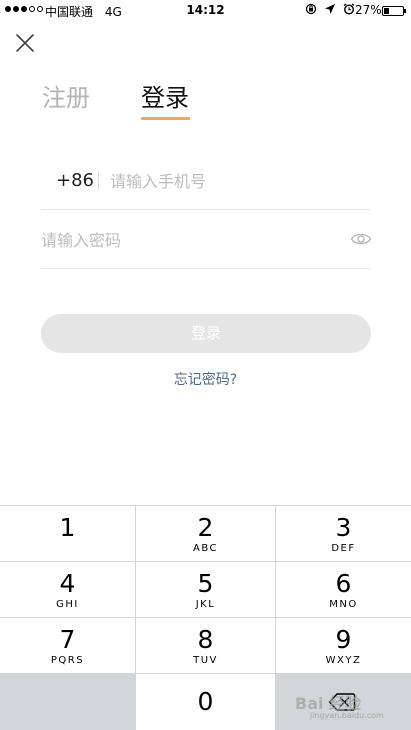 This screenshot has width=411, height=730. What do you see at coordinates (67, 583) in the screenshot?
I see `key-digit: 4` at bounding box center [67, 583].